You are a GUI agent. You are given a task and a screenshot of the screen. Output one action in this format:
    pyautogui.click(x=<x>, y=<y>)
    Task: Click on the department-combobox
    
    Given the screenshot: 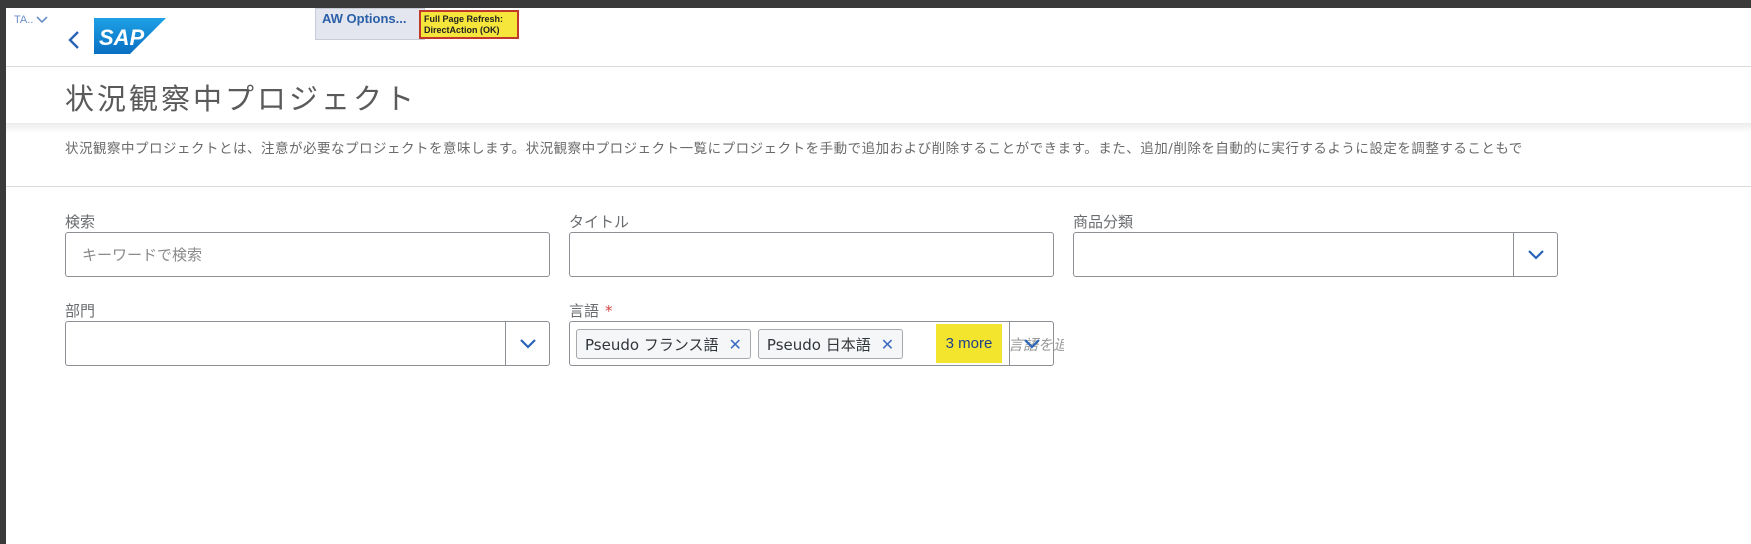 What is the action you would take?
    pyautogui.click(x=307, y=343)
    